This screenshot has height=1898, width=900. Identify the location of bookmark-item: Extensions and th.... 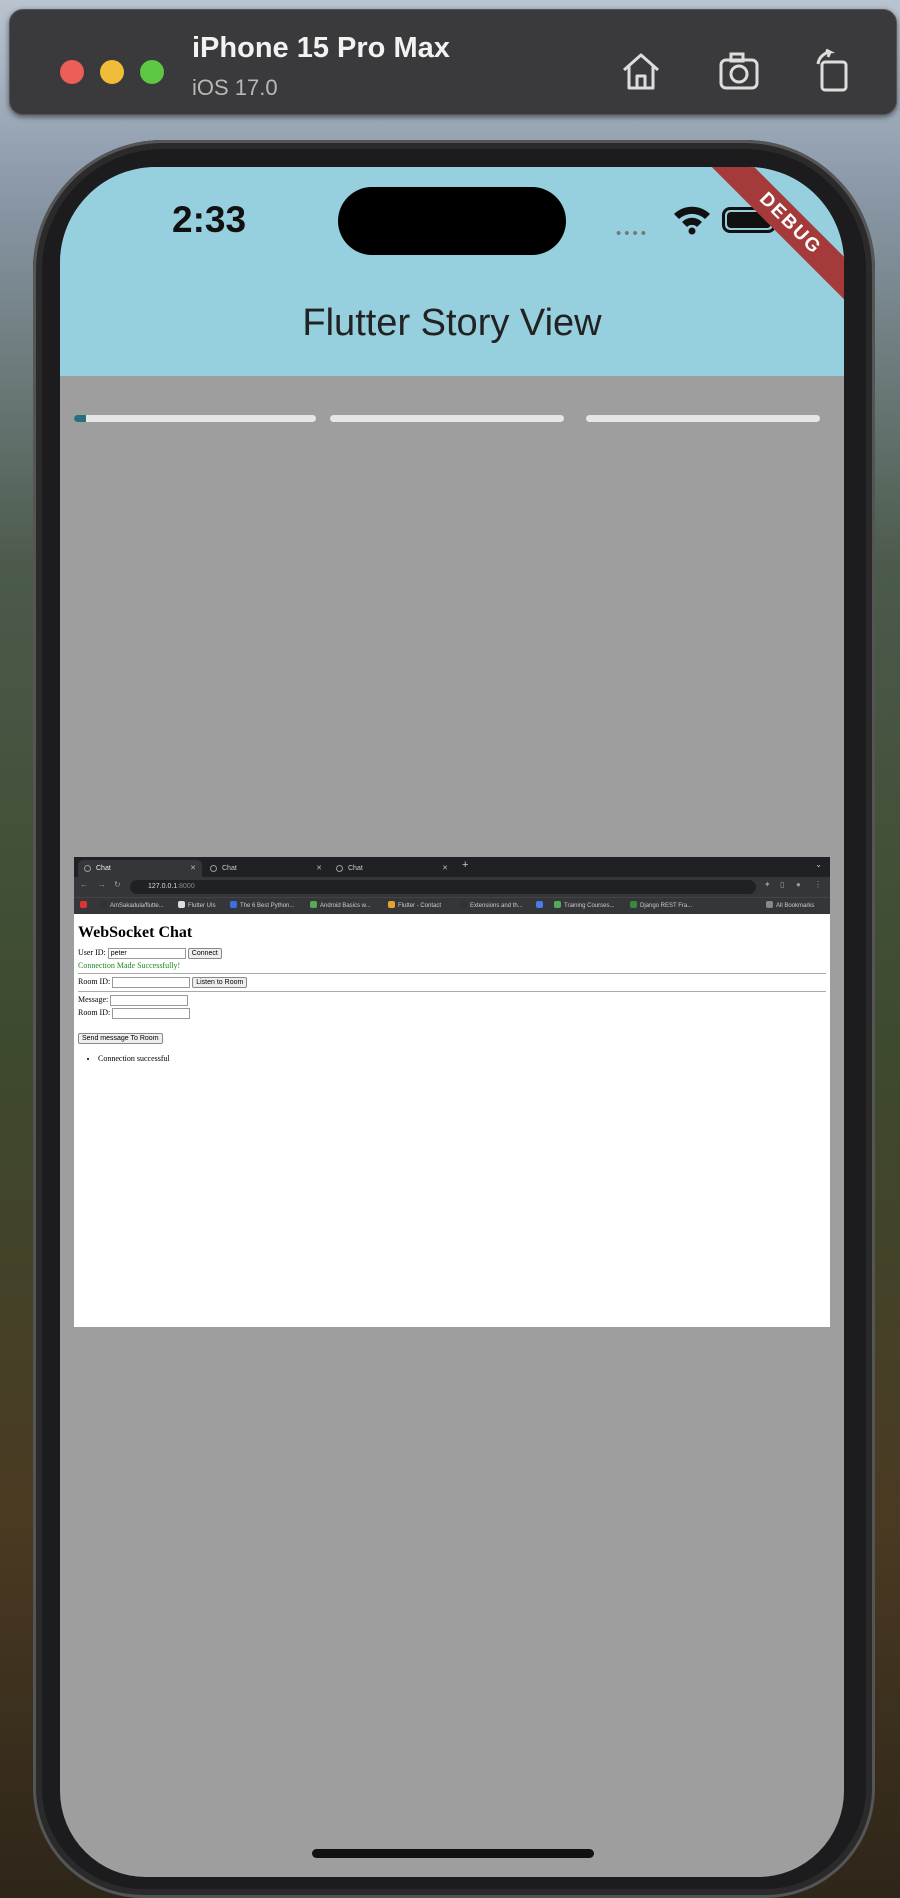
(491, 906).